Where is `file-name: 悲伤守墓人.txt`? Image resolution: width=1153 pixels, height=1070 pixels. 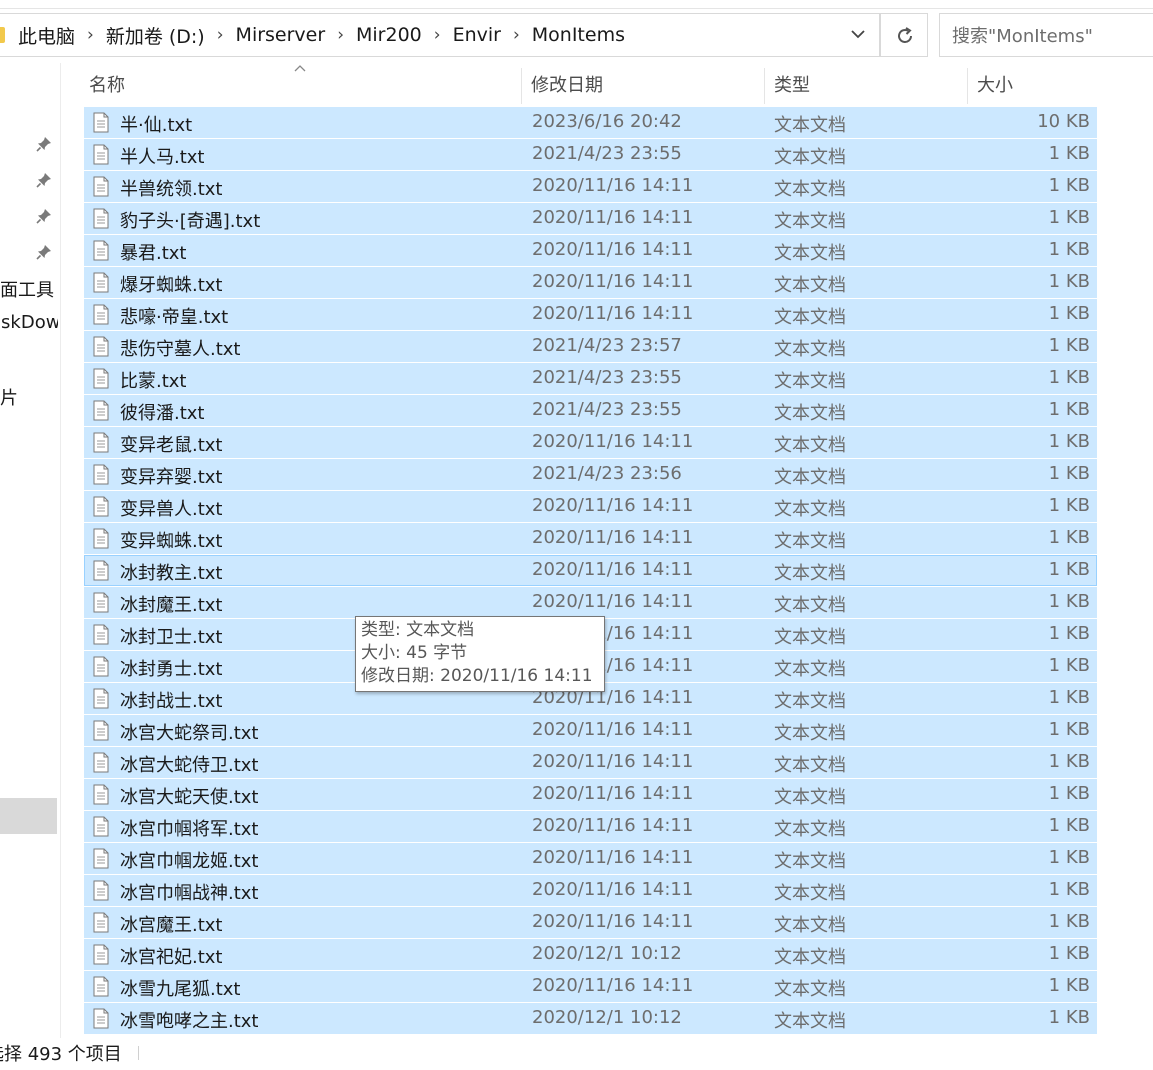 file-name: 悲伤守墓人.txt is located at coordinates (180, 348).